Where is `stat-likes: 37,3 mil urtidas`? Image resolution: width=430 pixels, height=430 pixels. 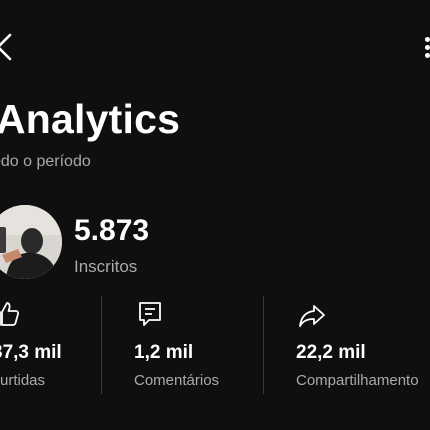 stat-likes: 37,3 mil urtidas is located at coordinates (46, 348).